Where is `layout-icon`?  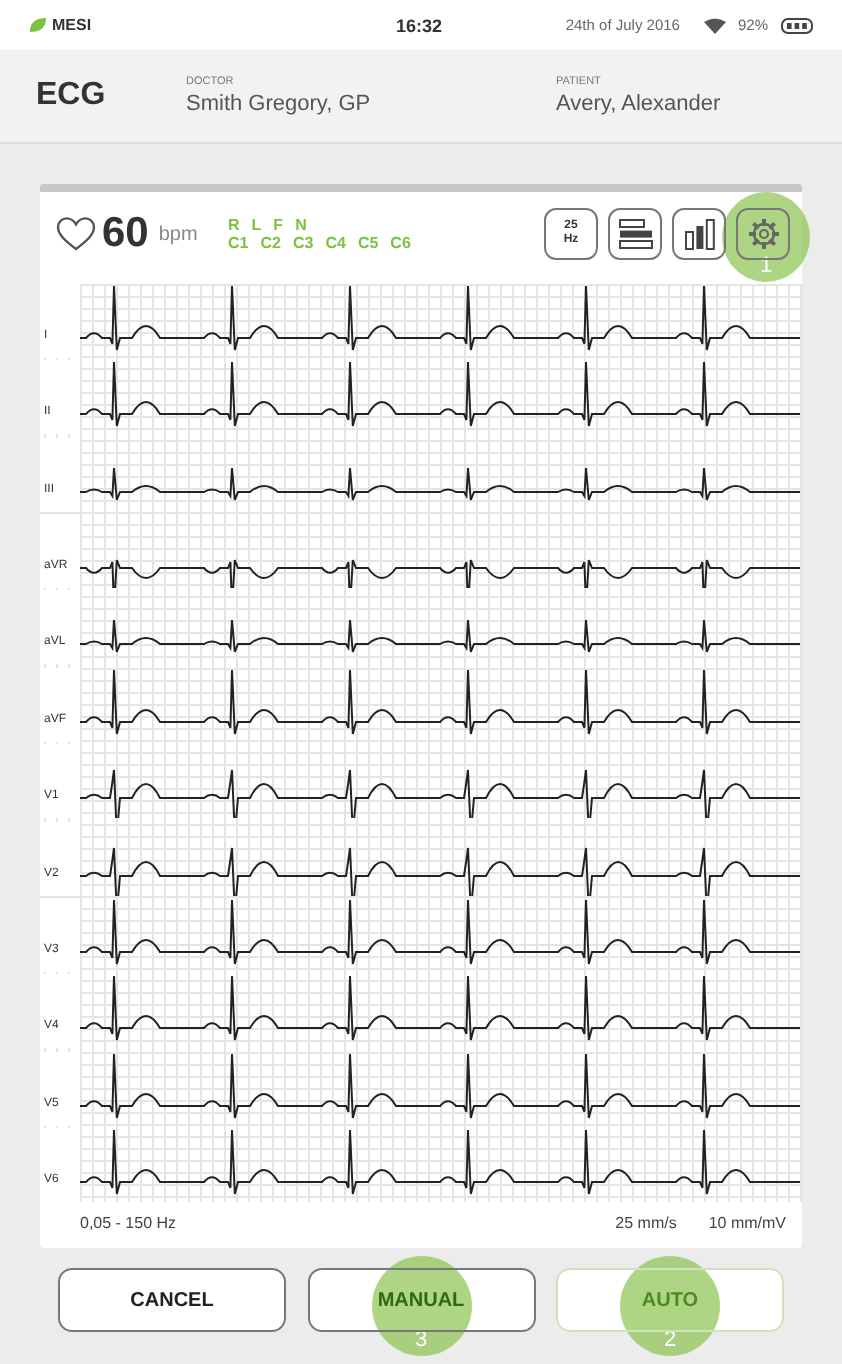
layout-icon is located at coordinates (635, 234).